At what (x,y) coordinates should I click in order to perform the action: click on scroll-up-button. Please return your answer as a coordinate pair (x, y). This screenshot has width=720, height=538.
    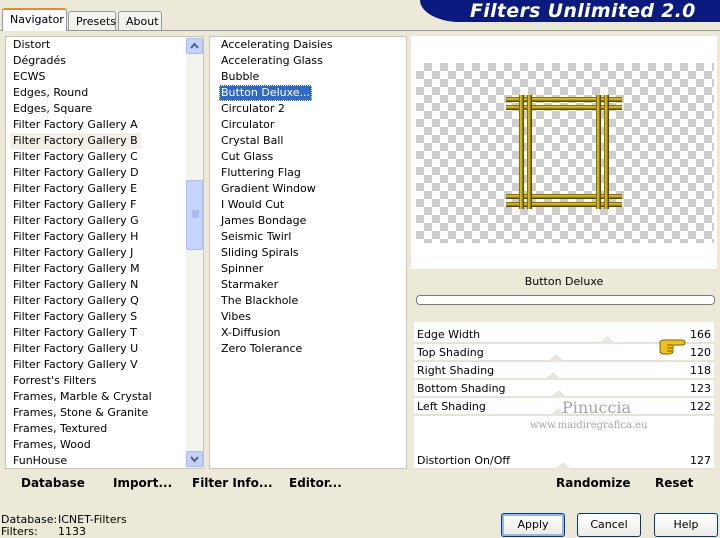
    Looking at the image, I should click on (194, 46).